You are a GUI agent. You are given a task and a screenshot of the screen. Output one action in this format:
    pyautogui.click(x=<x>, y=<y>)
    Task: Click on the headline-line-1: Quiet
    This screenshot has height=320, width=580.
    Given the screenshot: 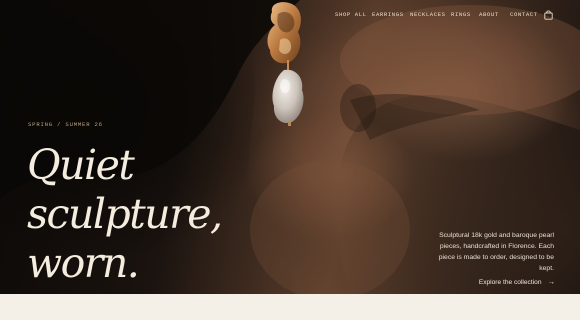 What is the action you would take?
    pyautogui.click(x=81, y=165)
    